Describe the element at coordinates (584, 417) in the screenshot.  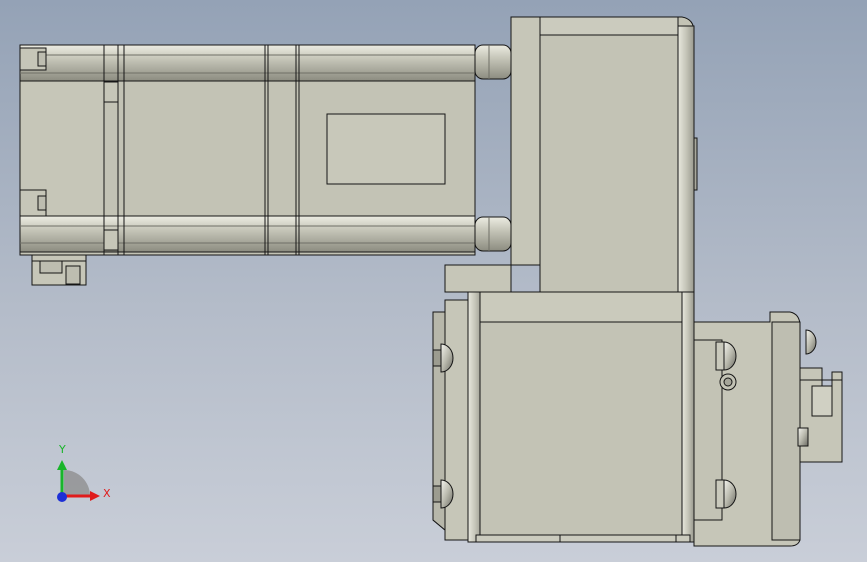
I see `output-body` at that location.